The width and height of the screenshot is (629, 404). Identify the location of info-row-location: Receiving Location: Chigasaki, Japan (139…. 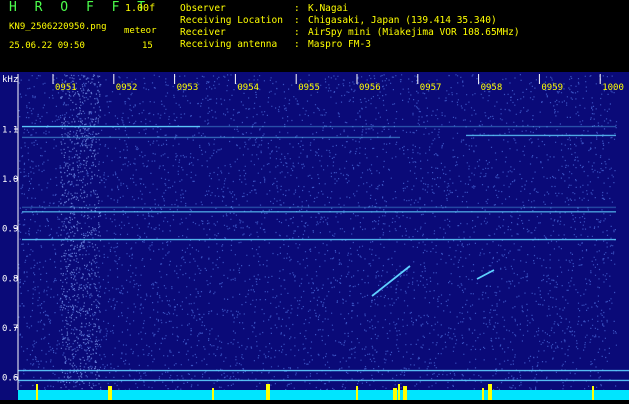
(338, 20).